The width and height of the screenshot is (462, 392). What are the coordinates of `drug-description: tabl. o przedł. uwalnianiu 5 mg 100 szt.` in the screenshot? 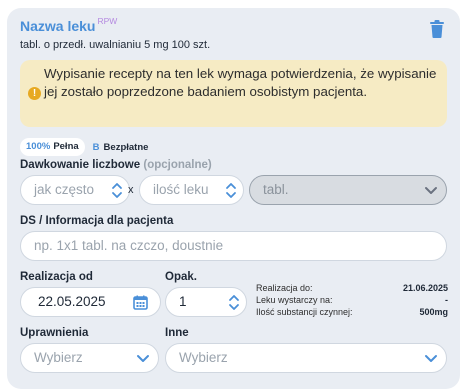 It's located at (115, 45).